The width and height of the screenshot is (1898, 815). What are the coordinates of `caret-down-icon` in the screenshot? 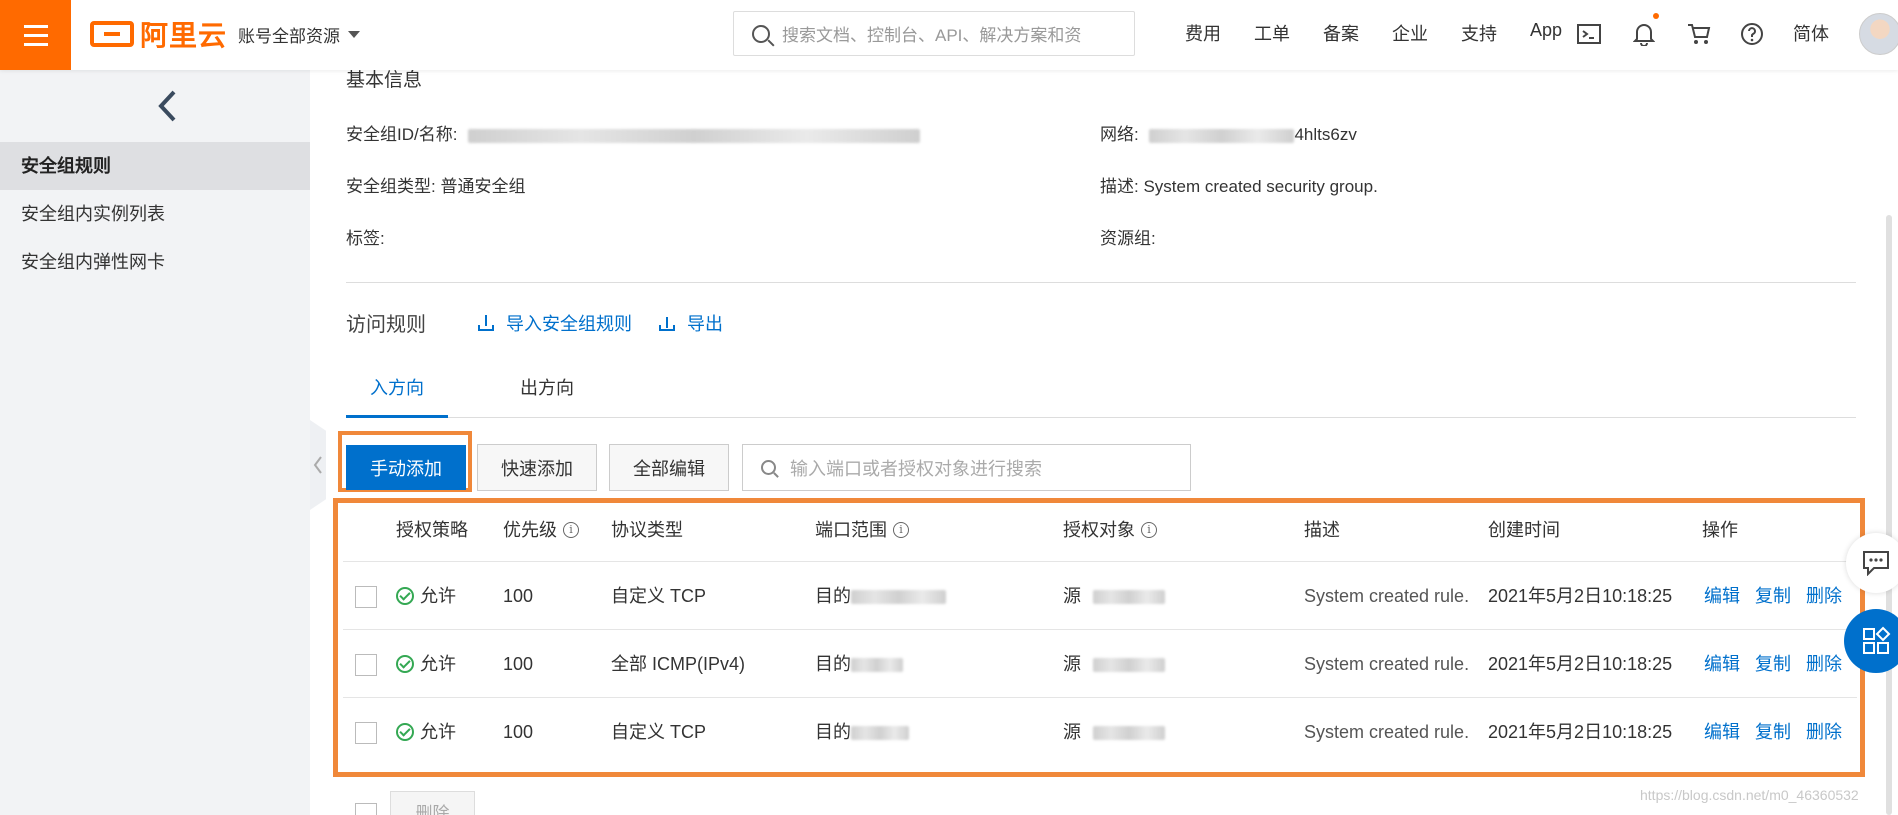 It's located at (354, 34).